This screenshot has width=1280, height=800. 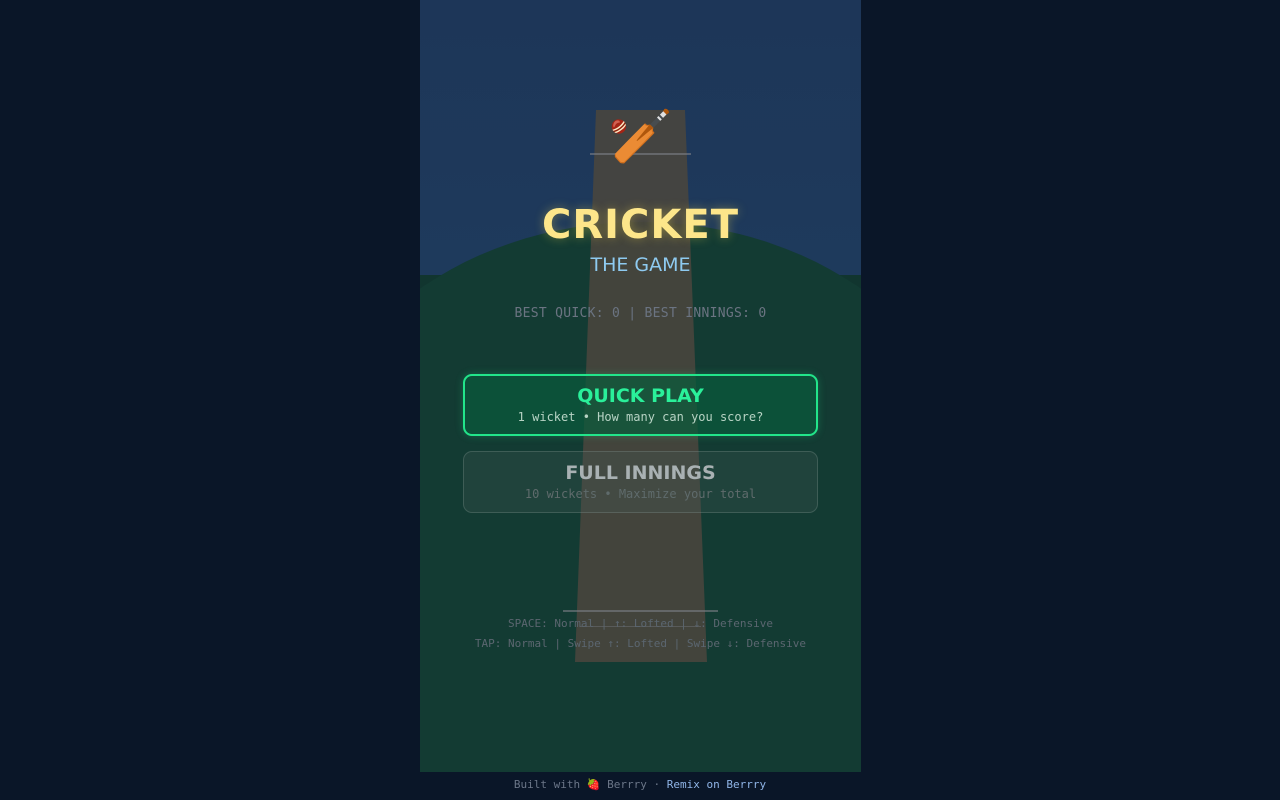 What do you see at coordinates (627, 784) in the screenshot?
I see `brand-name: Berrry` at bounding box center [627, 784].